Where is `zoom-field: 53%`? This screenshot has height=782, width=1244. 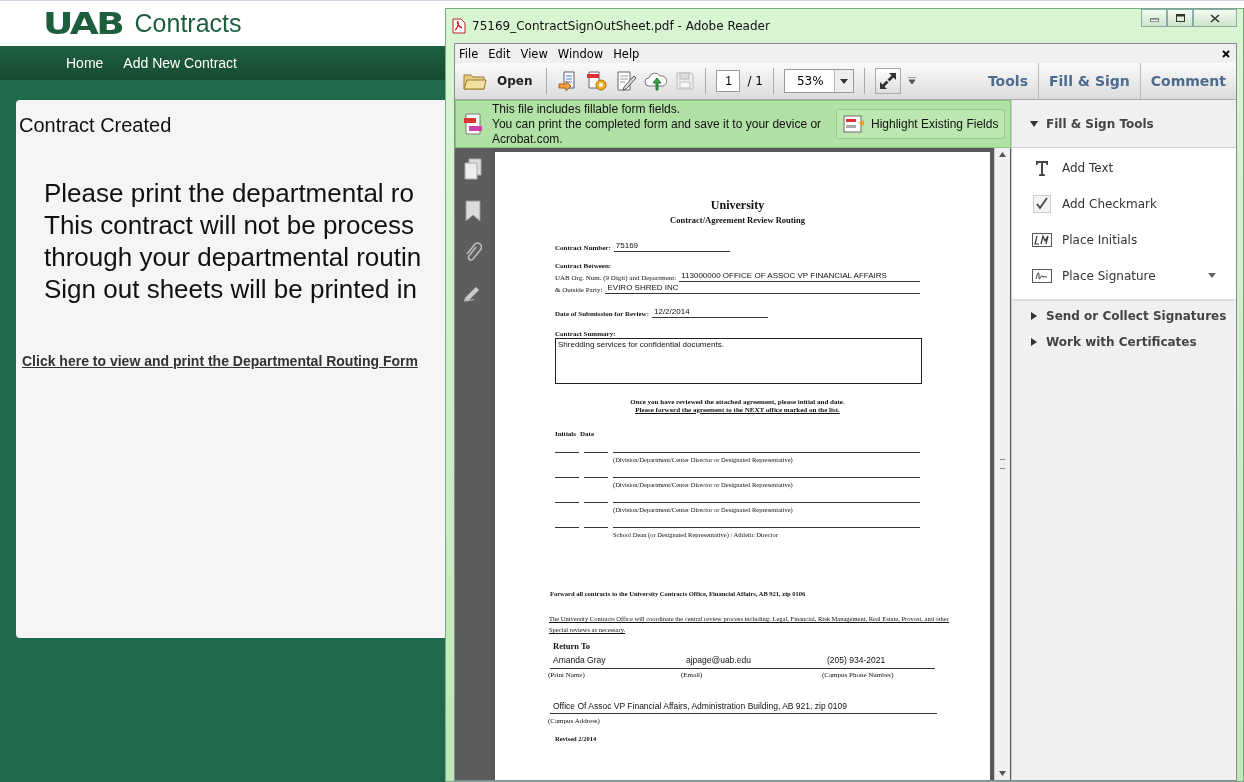
zoom-field: 53% is located at coordinates (819, 81).